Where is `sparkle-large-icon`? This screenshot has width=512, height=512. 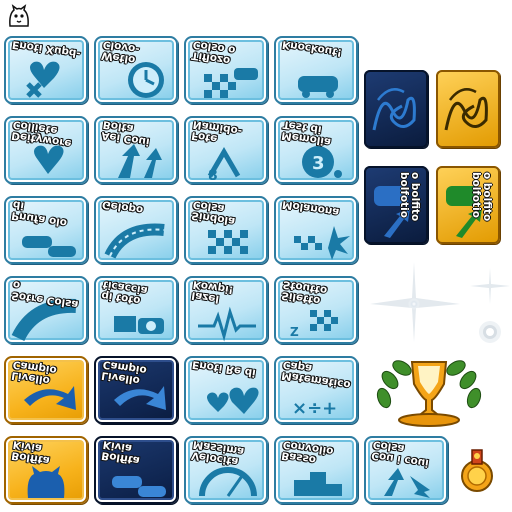 sparkle-large-icon is located at coordinates (418, 304).